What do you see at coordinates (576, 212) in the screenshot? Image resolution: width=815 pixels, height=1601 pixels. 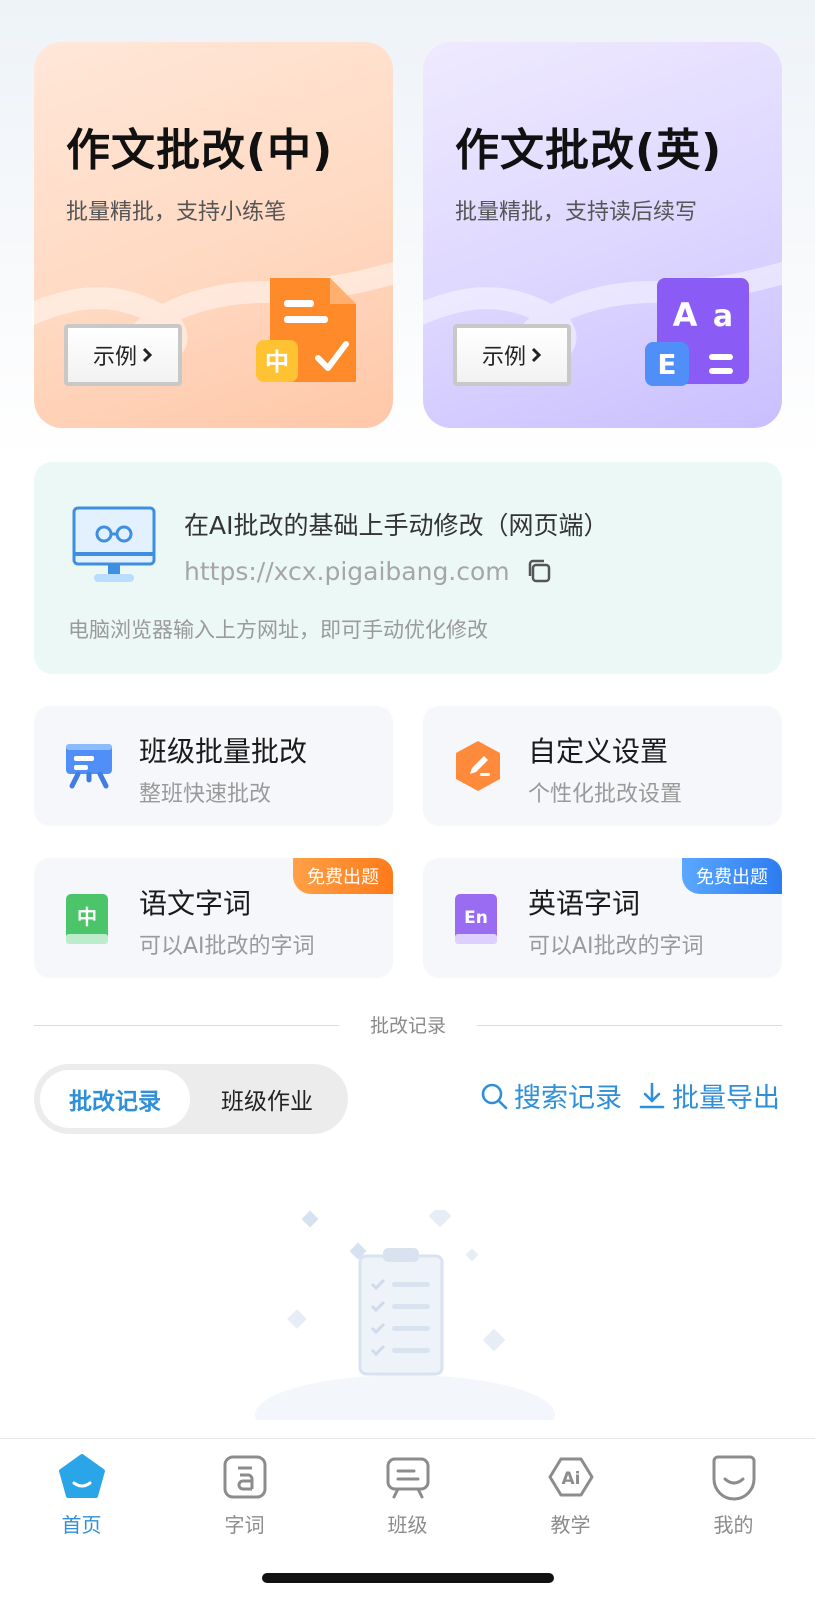 I see `card-subtitle: 批量精批，支持读后续写` at bounding box center [576, 212].